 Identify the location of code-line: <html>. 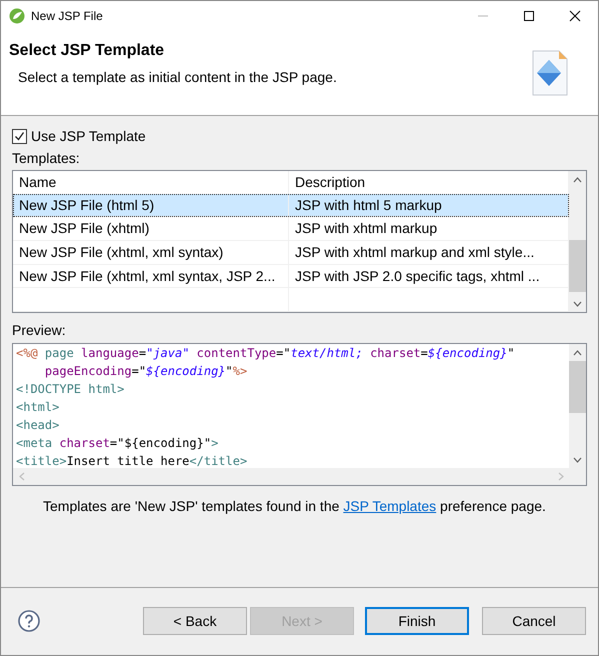
(38, 407).